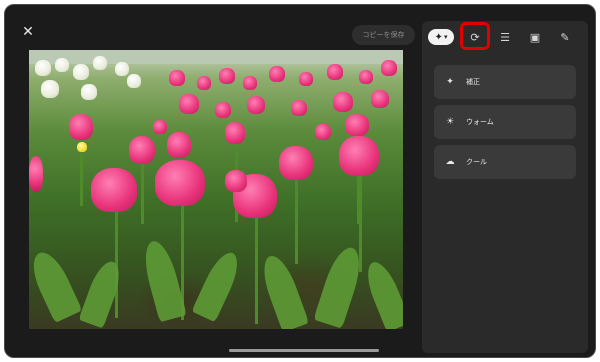 This screenshot has width=600, height=362. I want to click on option-label: 補正, so click(473, 82).